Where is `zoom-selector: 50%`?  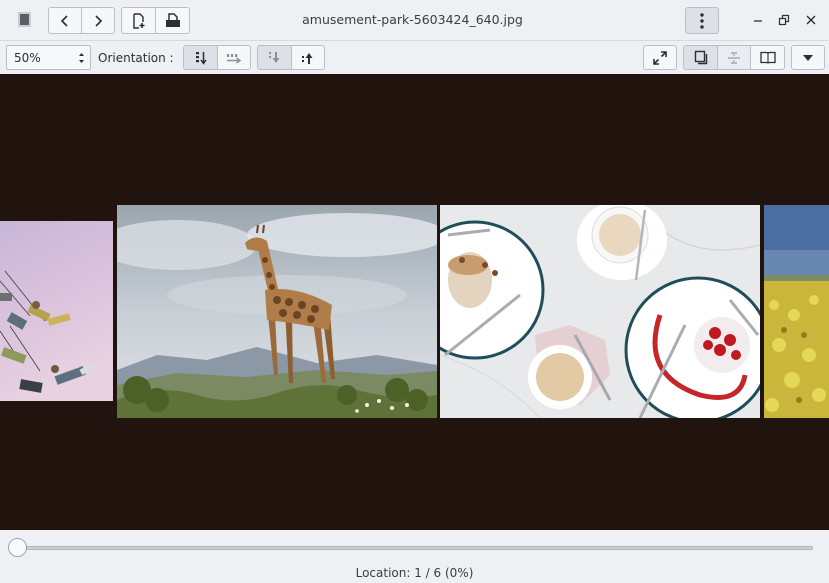
zoom-selector: 50% is located at coordinates (48, 57).